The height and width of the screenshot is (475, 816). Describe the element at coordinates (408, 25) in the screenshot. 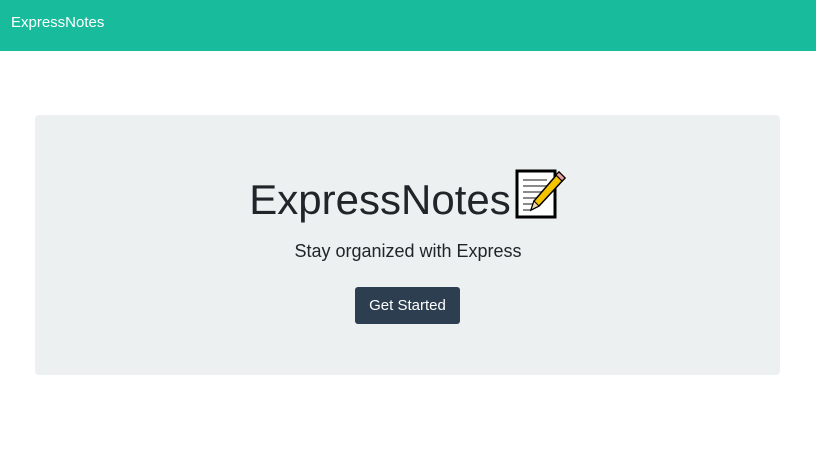

I see `top-navbar: ExpressNotes` at that location.